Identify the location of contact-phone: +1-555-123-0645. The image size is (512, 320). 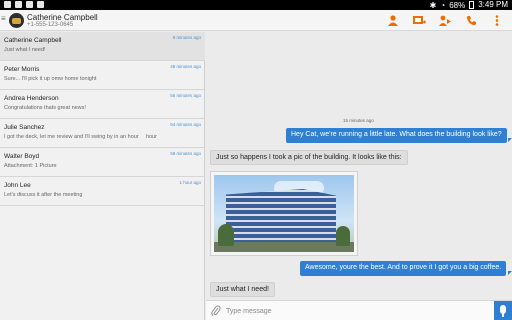
(50, 25).